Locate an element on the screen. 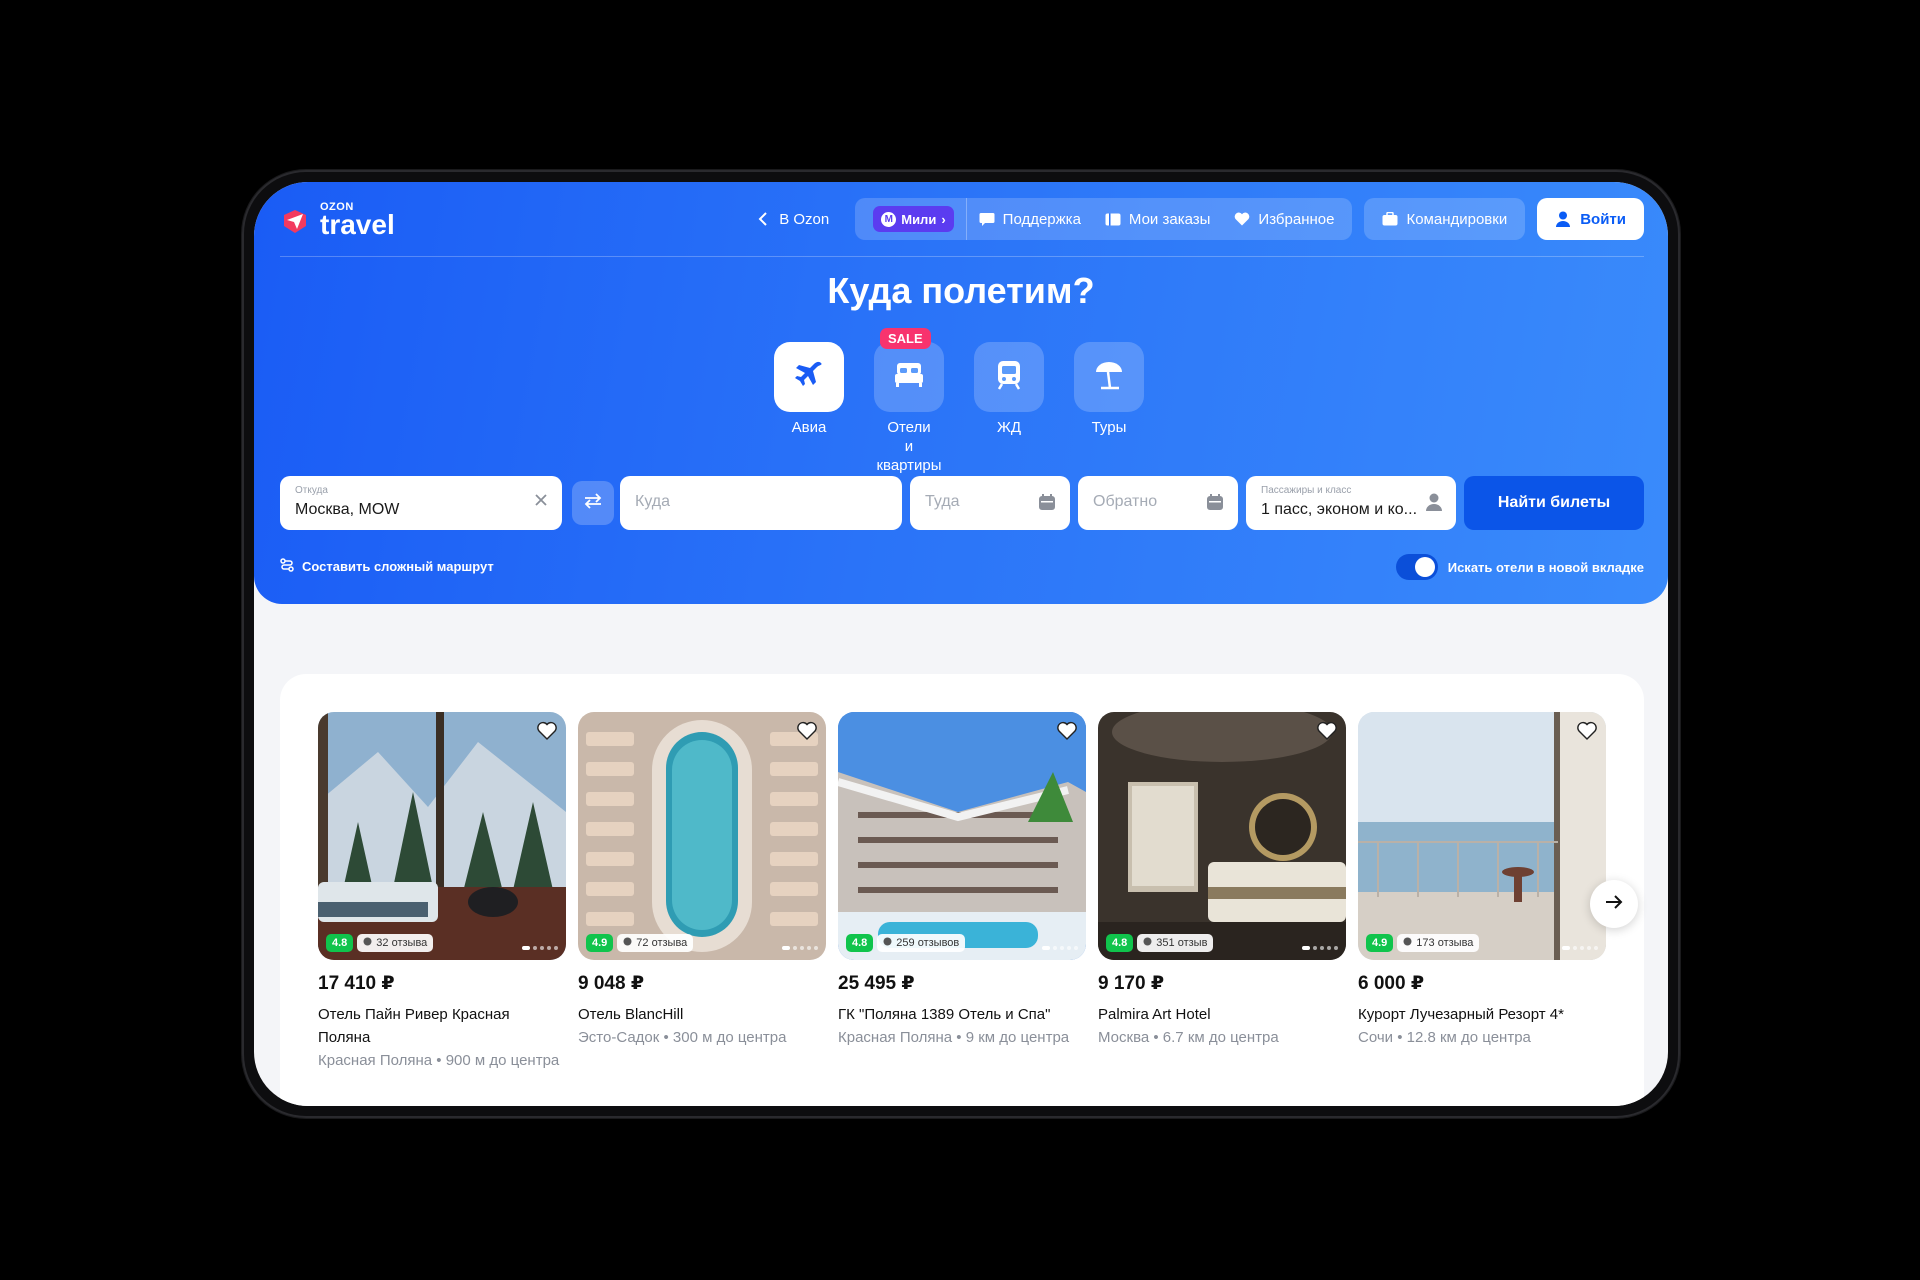 The width and height of the screenshot is (1920, 1280). business-trips-label: Командировки is located at coordinates (1457, 219).